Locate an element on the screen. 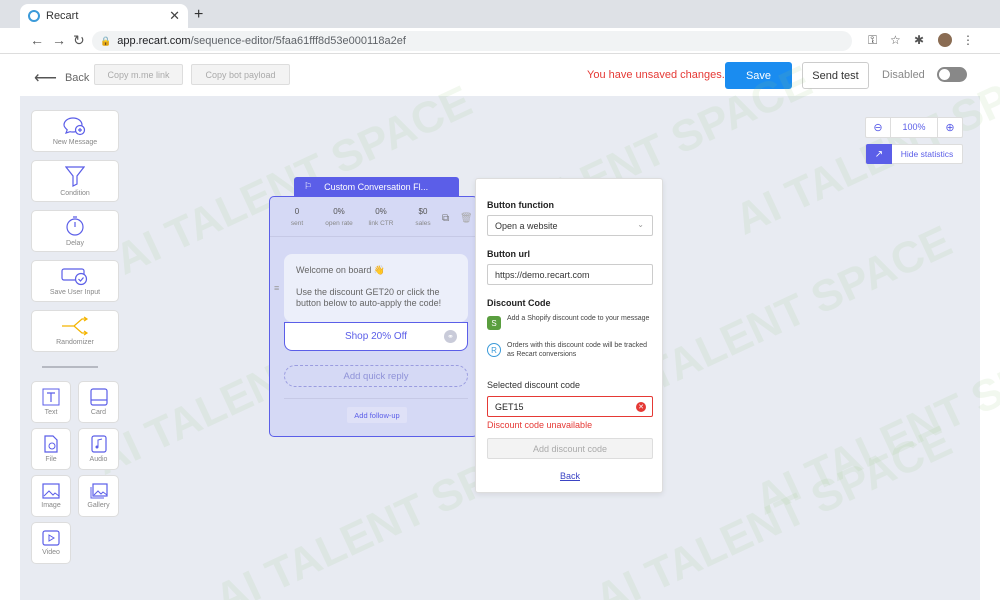 The height and width of the screenshot is (600, 1000). card-icon is located at coordinates (98, 397).